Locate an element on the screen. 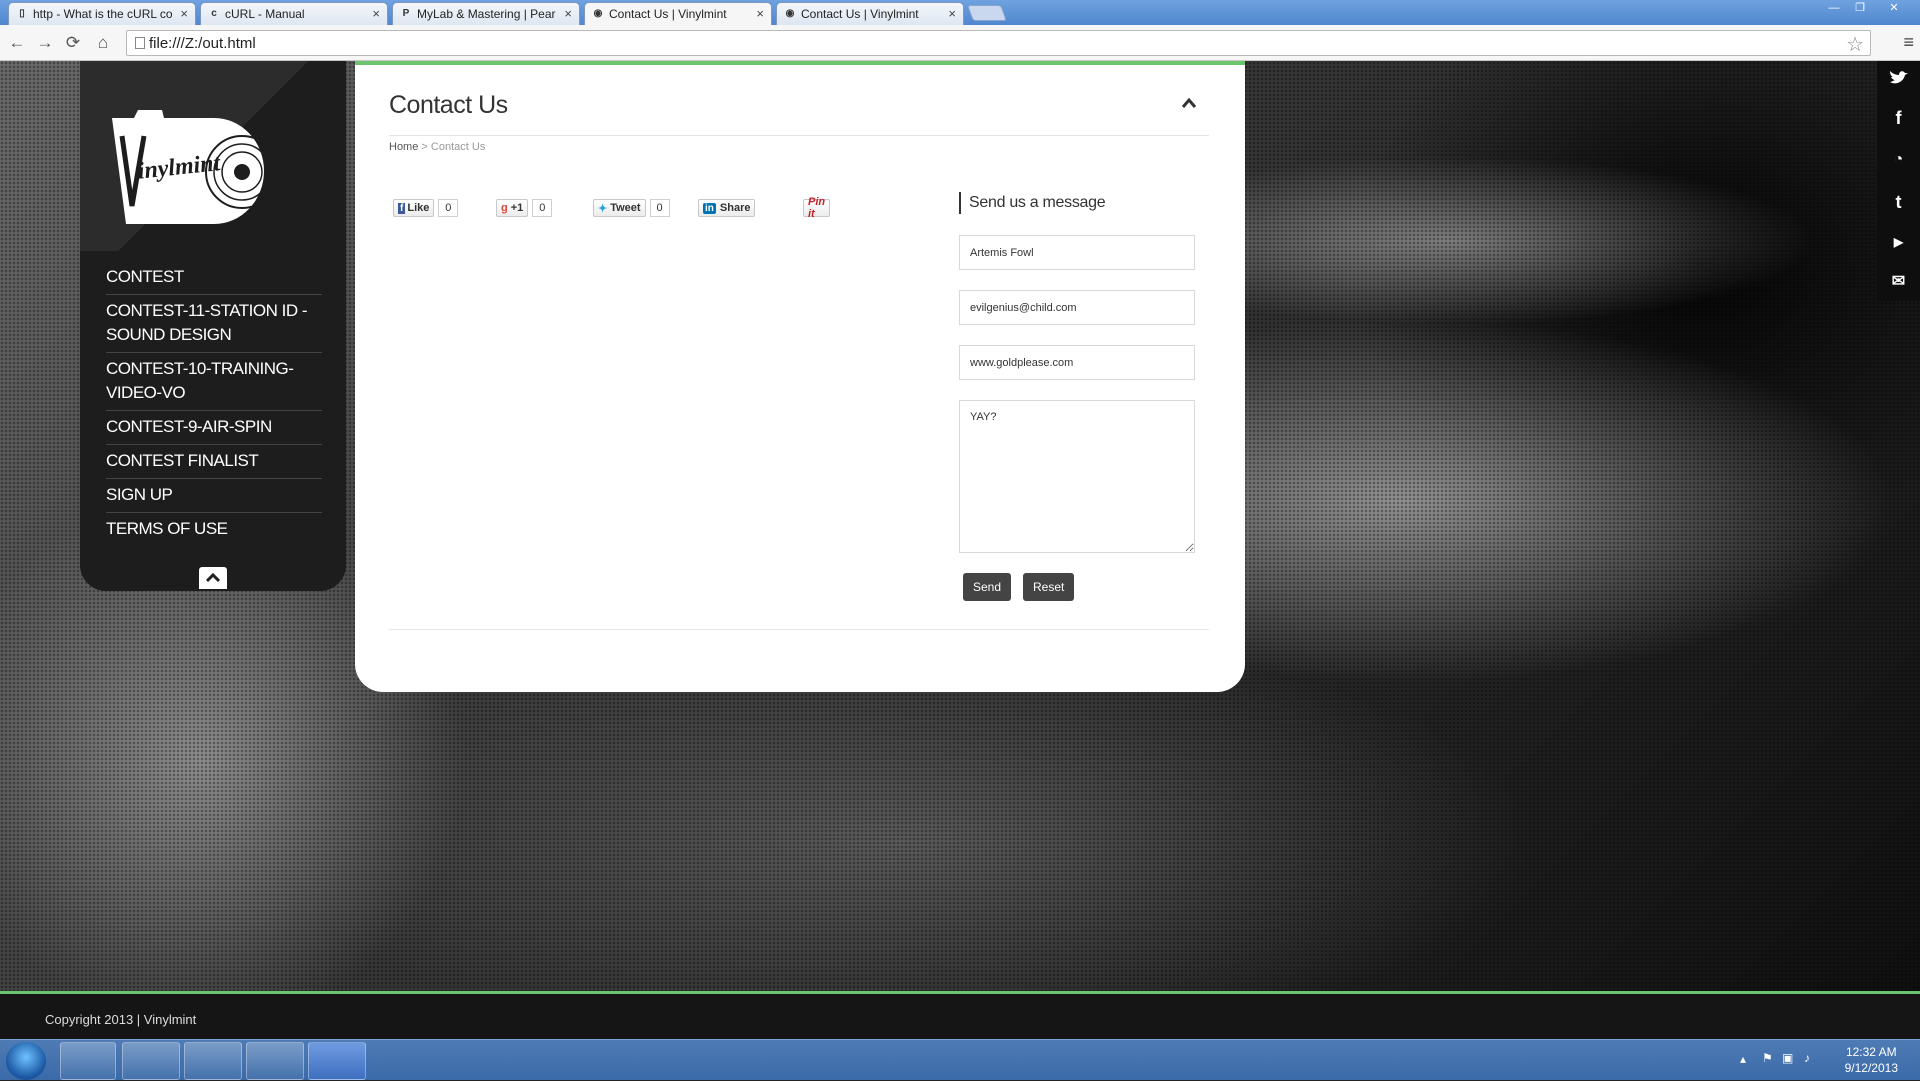 This screenshot has height=1081, width=1920. network-taskbar-icon is located at coordinates (337, 1061).